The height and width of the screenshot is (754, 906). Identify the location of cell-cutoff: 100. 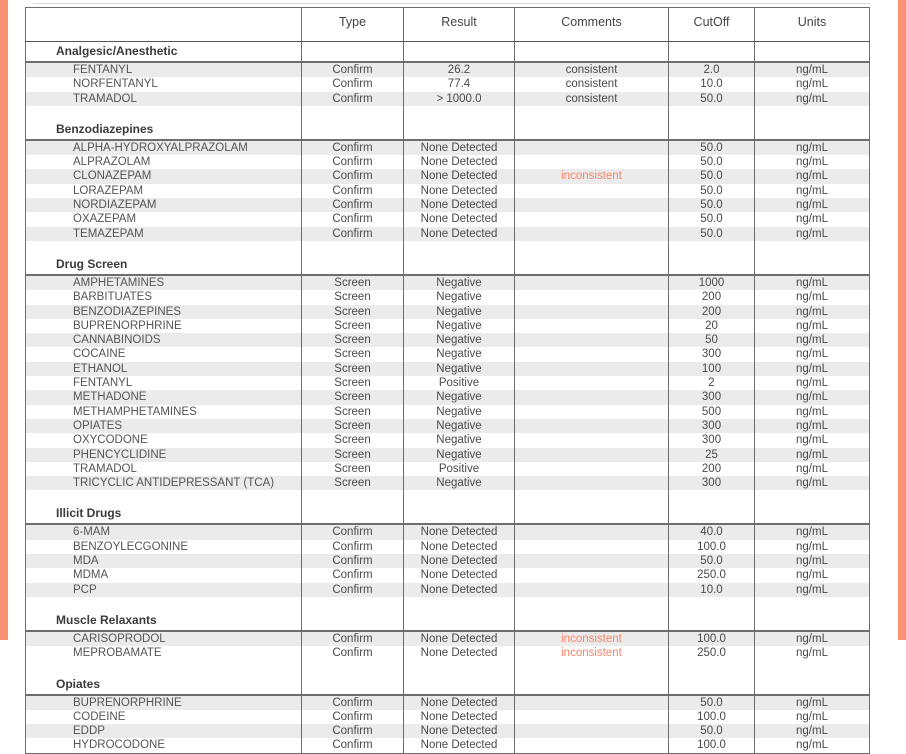
(711, 369).